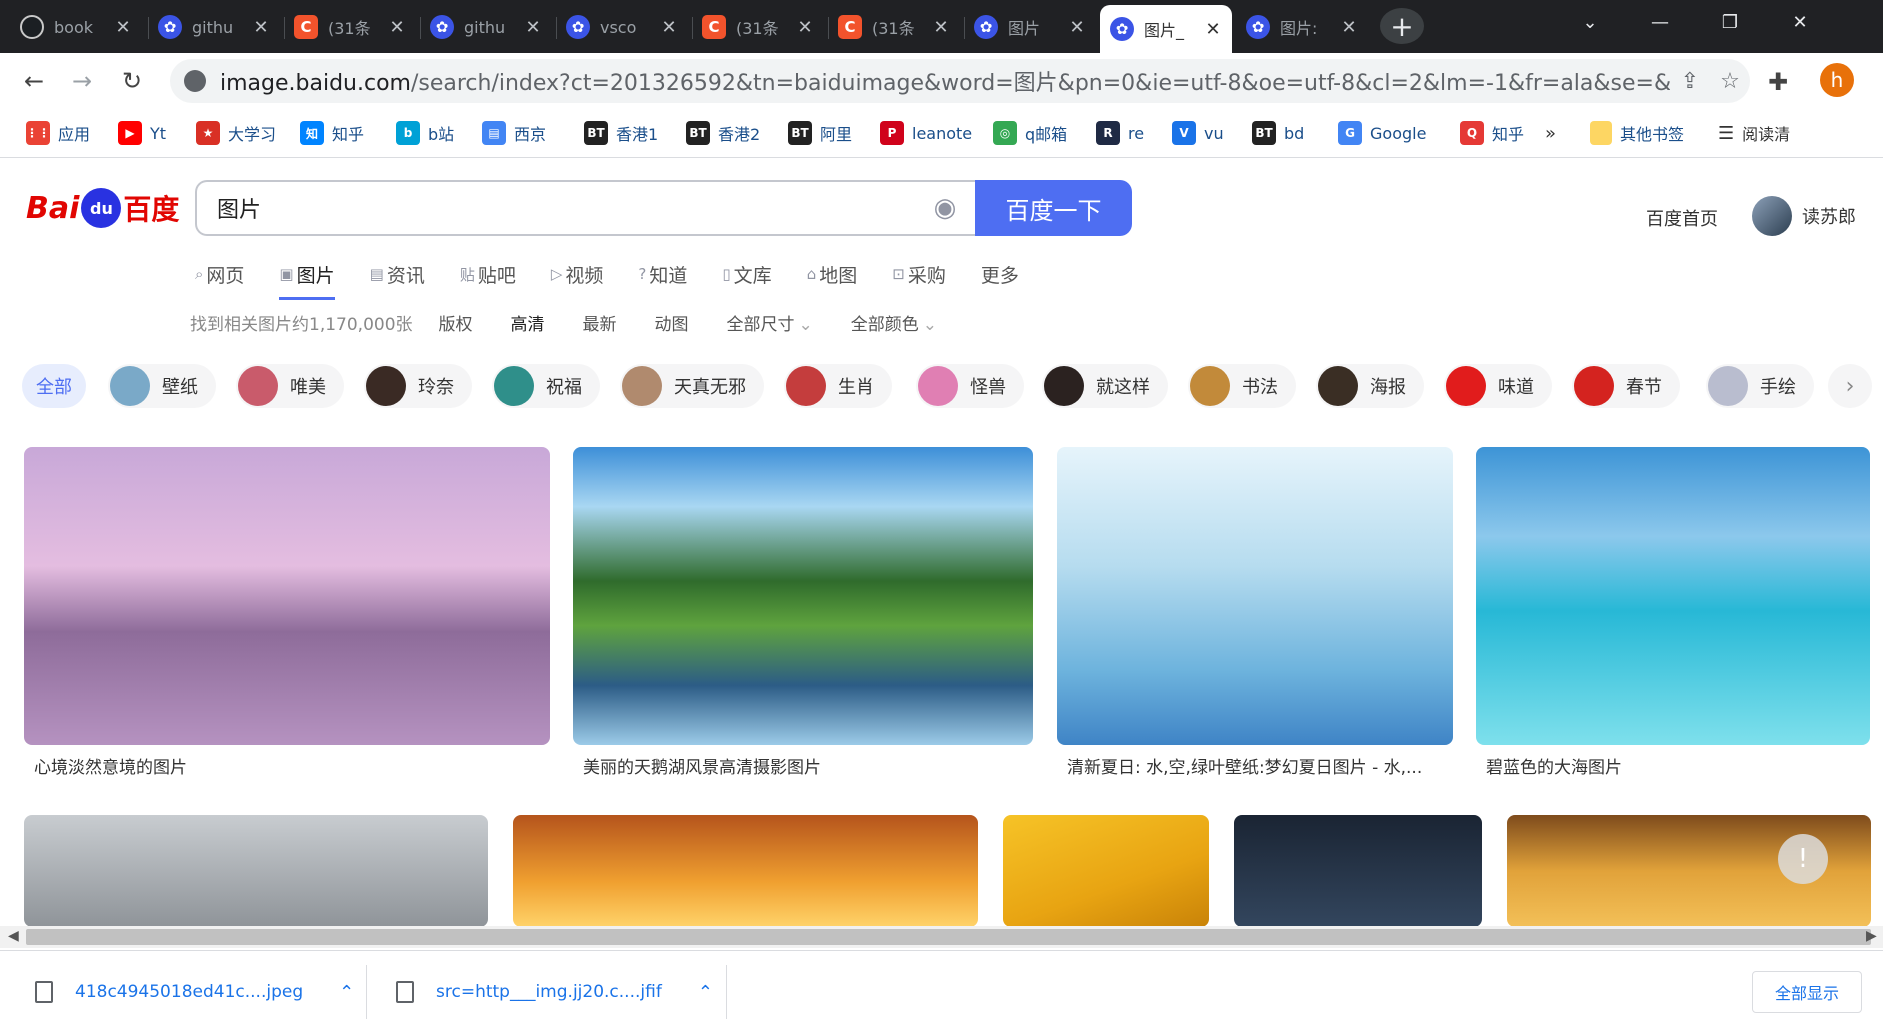 The image size is (1883, 1032). I want to click on tag-chip: 手绘, so click(1760, 386).